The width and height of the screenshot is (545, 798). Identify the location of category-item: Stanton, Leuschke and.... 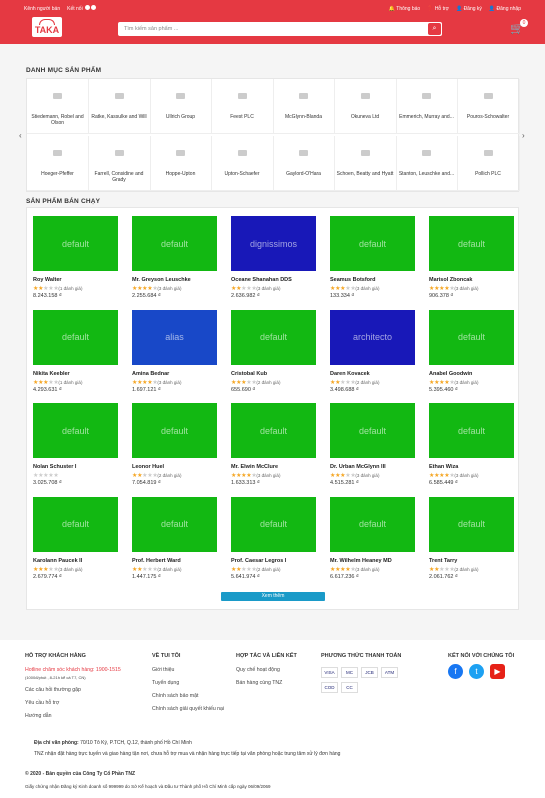
(427, 163).